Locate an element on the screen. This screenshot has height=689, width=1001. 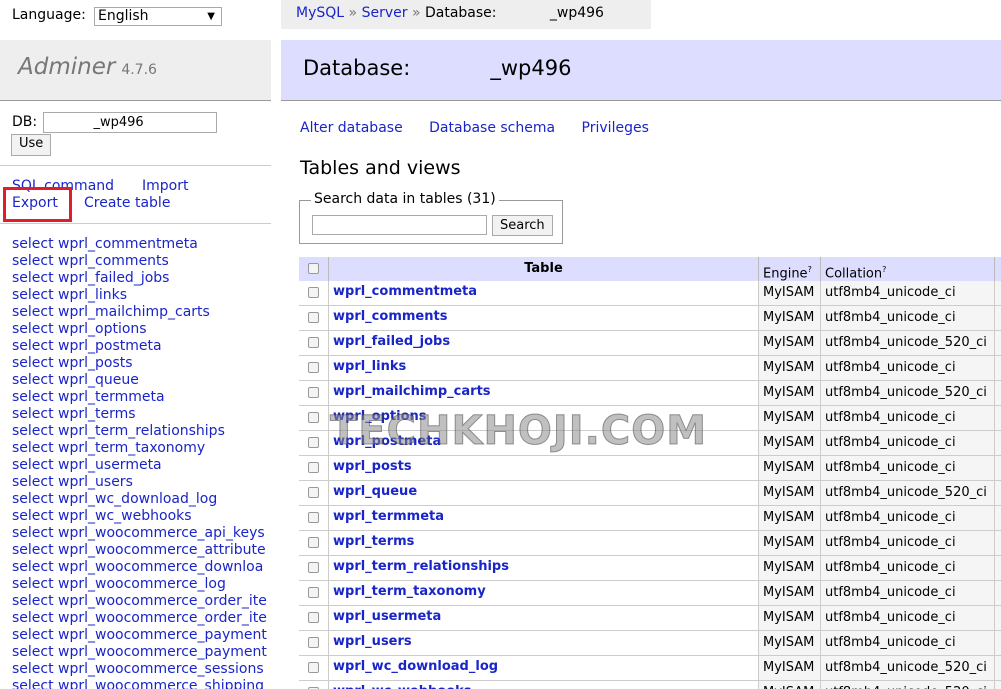
table-name-link: wprl_queue is located at coordinates (375, 491).